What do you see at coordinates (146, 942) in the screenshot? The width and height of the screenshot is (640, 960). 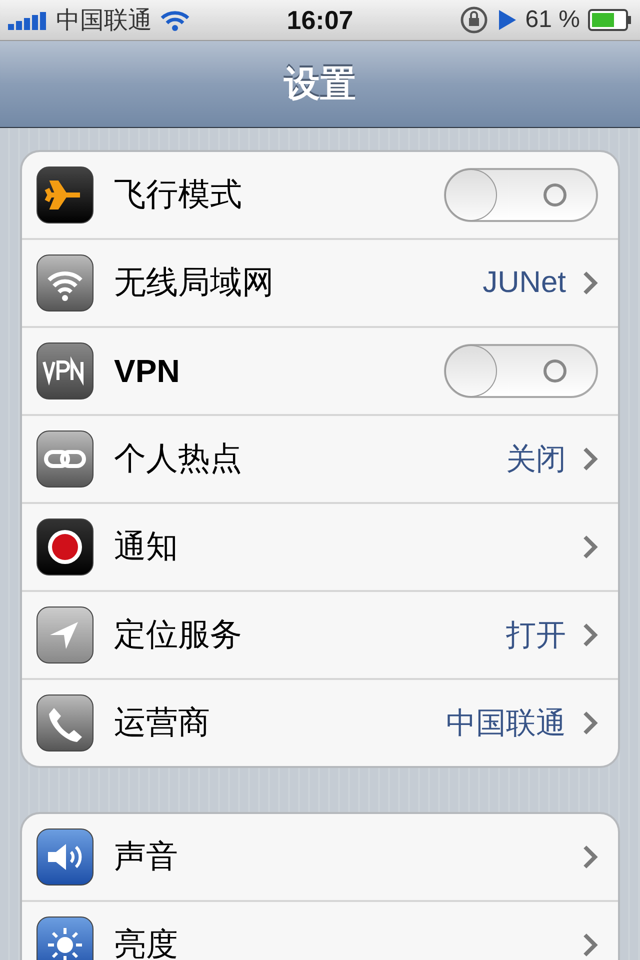 I see `row-label: 亮度` at bounding box center [146, 942].